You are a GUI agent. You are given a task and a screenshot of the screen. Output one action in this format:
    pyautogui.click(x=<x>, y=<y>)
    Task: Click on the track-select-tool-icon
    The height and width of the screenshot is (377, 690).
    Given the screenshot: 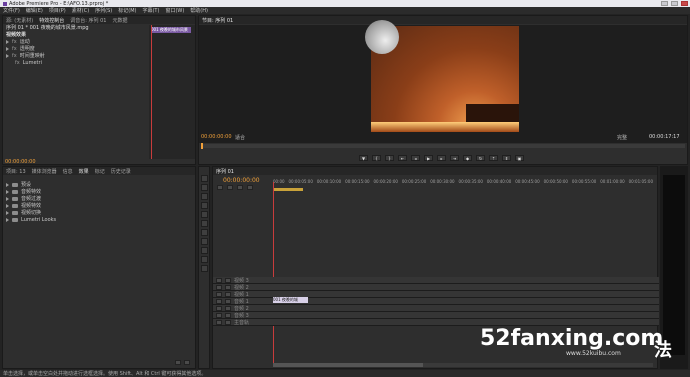 What is the action you would take?
    pyautogui.click(x=204, y=187)
    